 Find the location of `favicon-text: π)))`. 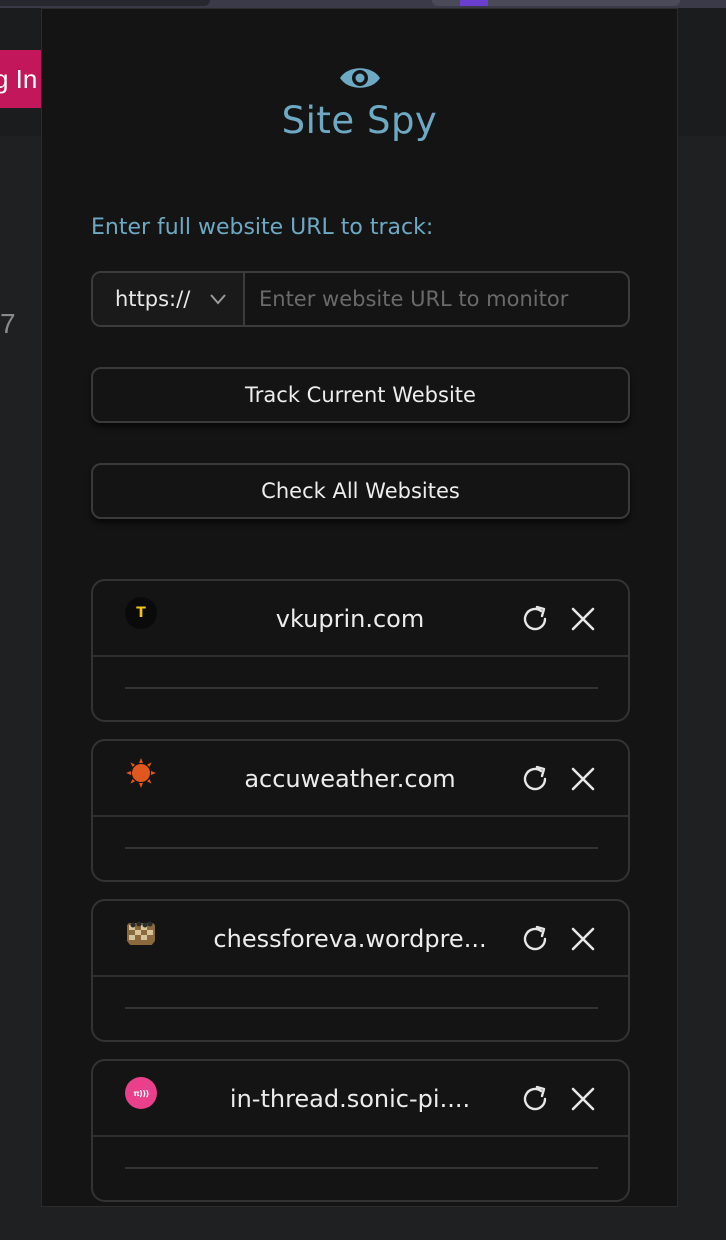

favicon-text: π))) is located at coordinates (141, 1093).